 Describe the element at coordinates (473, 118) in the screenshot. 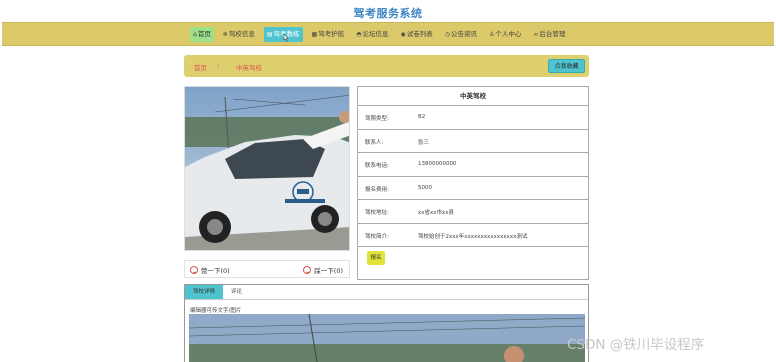

I see `info-row-license-type: 驾照类型: B2` at that location.